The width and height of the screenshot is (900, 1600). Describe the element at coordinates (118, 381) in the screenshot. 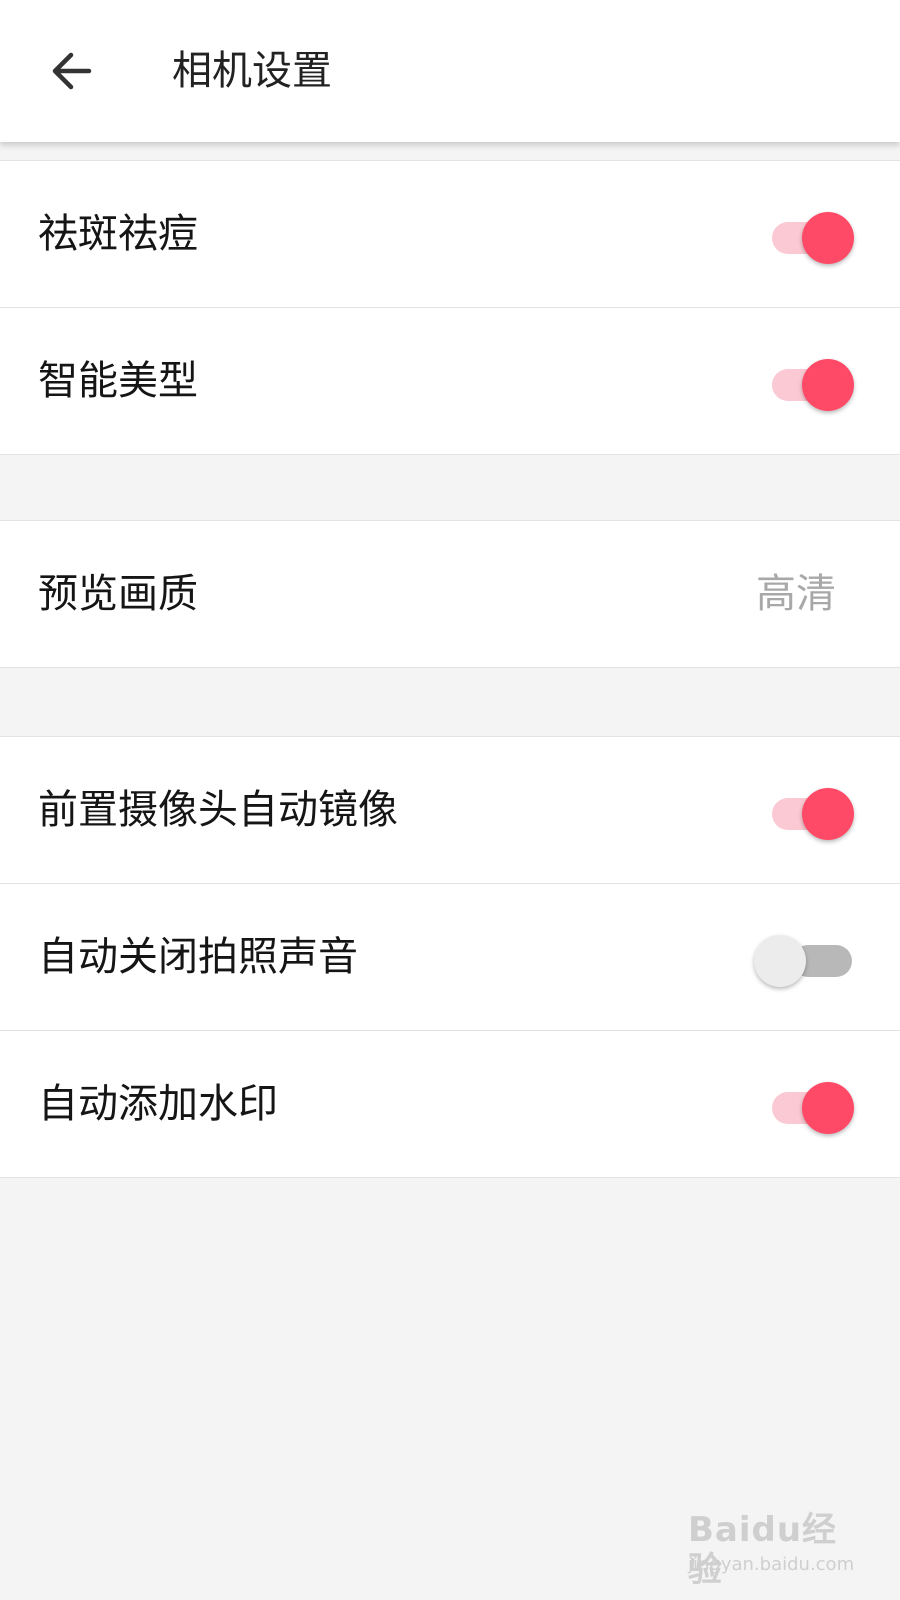

I see `setting-label: 智能美型` at that location.